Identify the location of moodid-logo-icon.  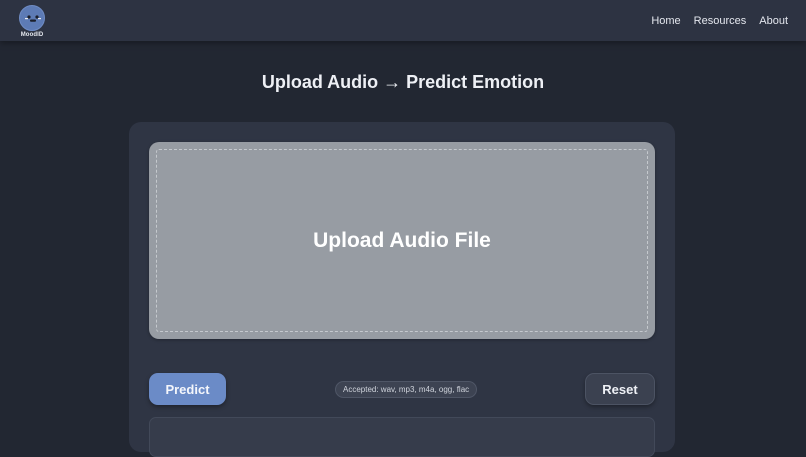
(32, 18).